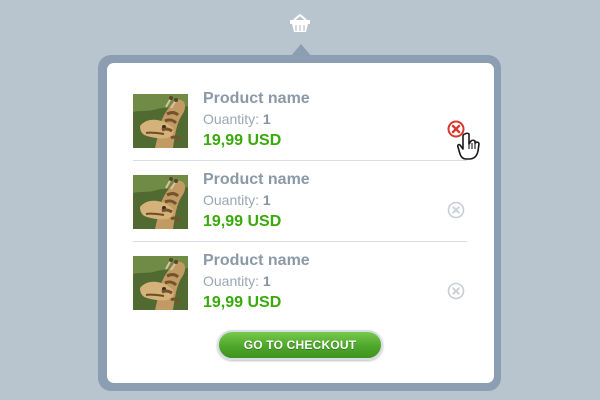  I want to click on hand-cursor-icon, so click(468, 146).